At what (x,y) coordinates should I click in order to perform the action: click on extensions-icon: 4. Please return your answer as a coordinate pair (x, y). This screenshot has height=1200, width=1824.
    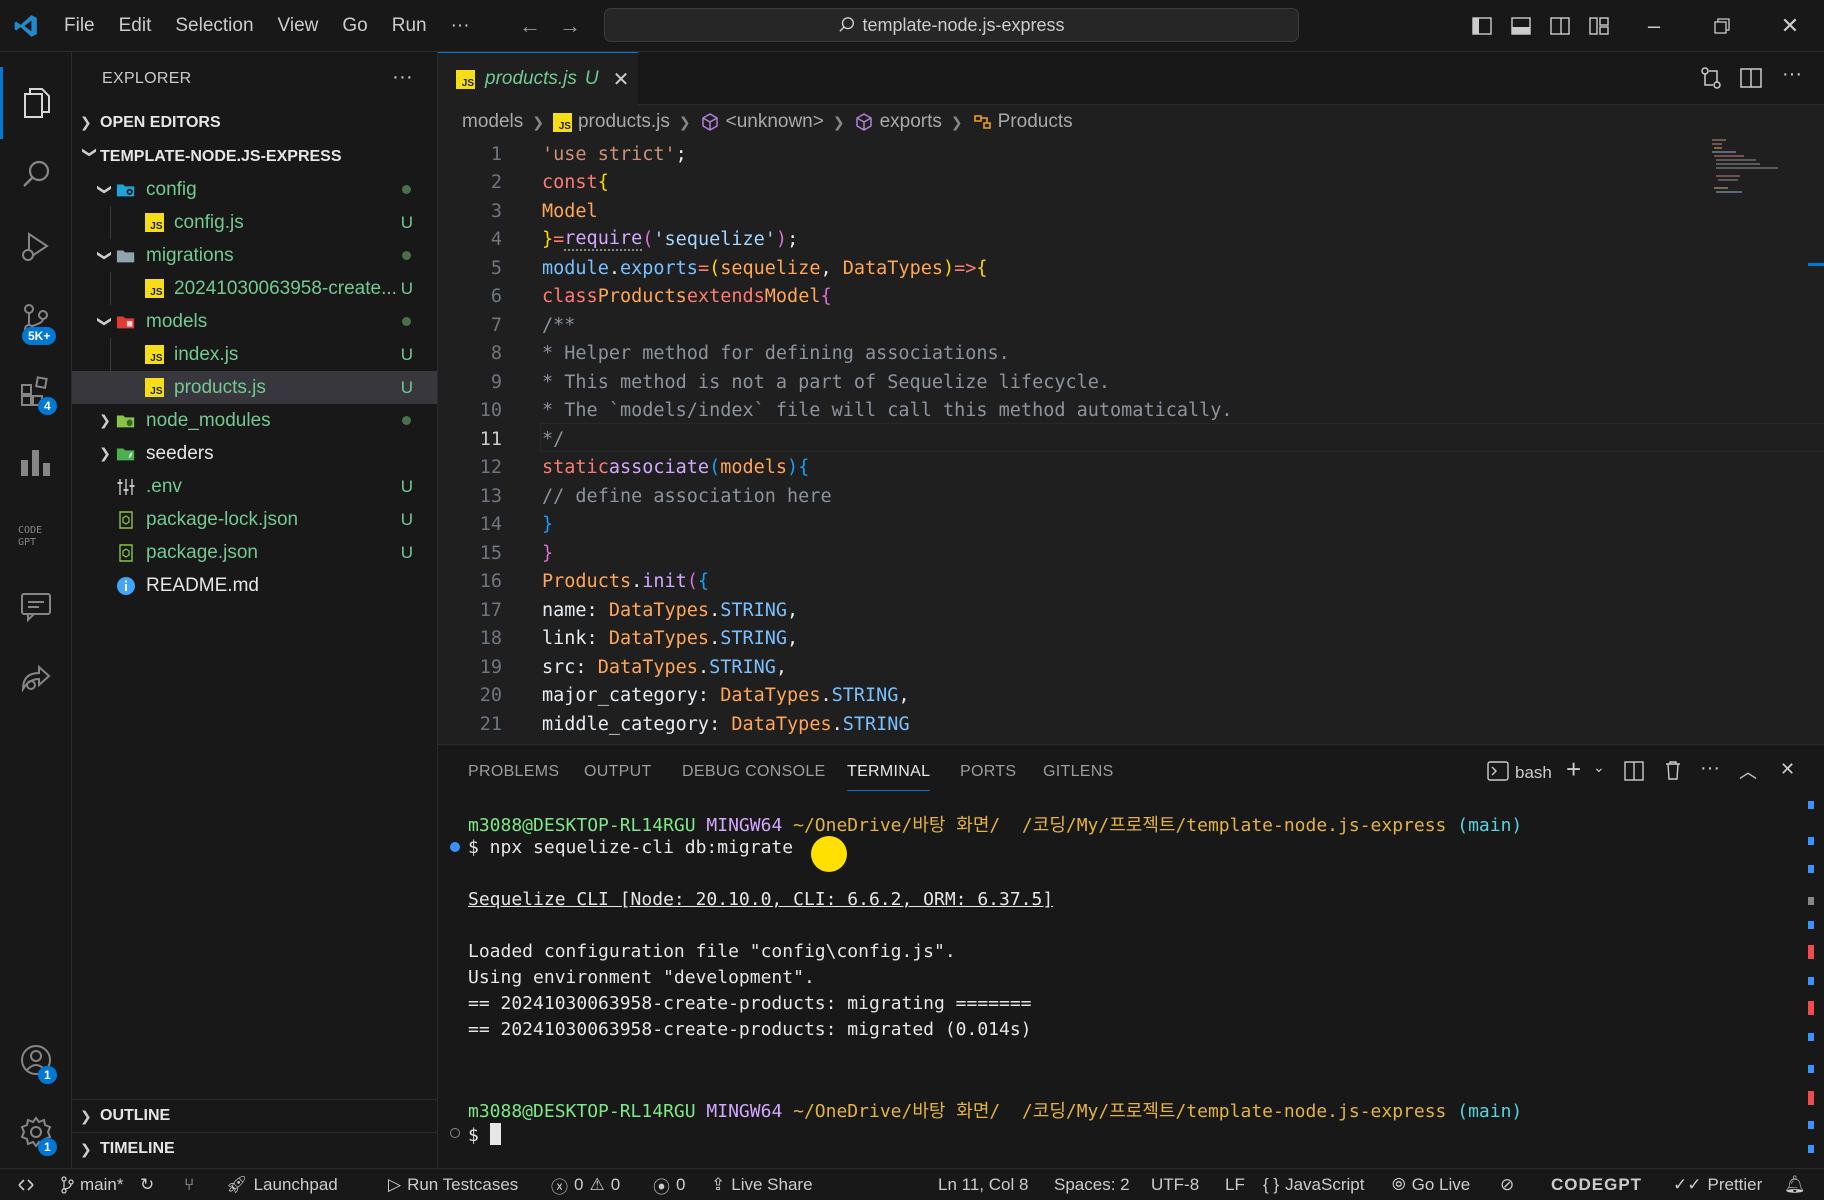
    Looking at the image, I should click on (36, 391).